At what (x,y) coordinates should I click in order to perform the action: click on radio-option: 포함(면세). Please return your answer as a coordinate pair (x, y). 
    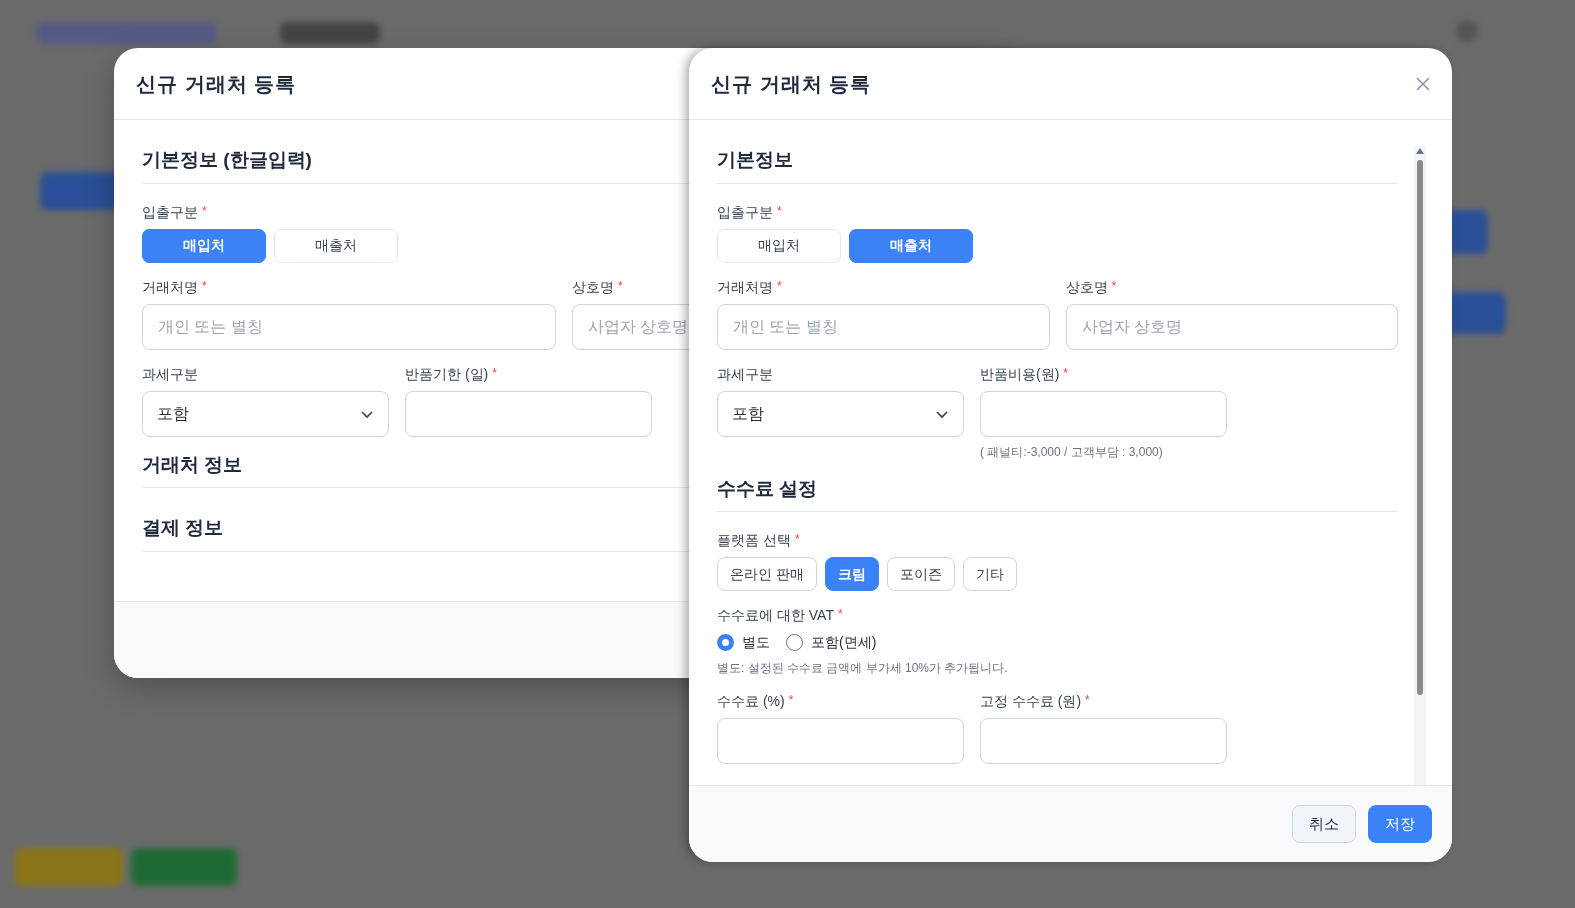
    Looking at the image, I should click on (831, 642).